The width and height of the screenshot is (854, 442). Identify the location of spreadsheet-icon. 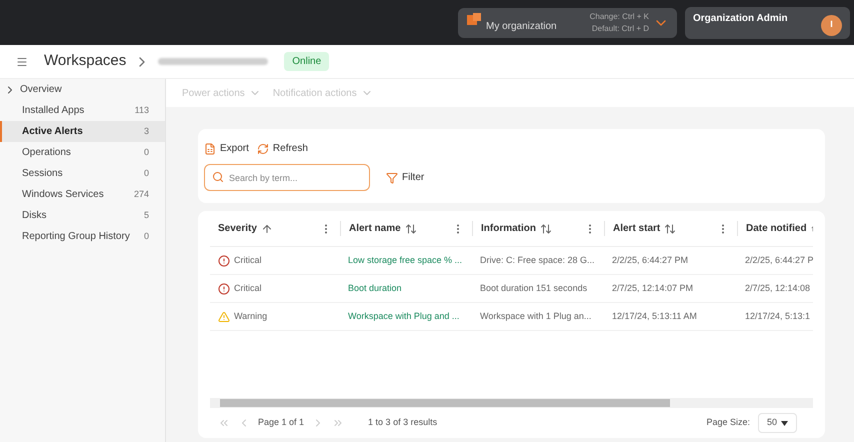
(210, 148).